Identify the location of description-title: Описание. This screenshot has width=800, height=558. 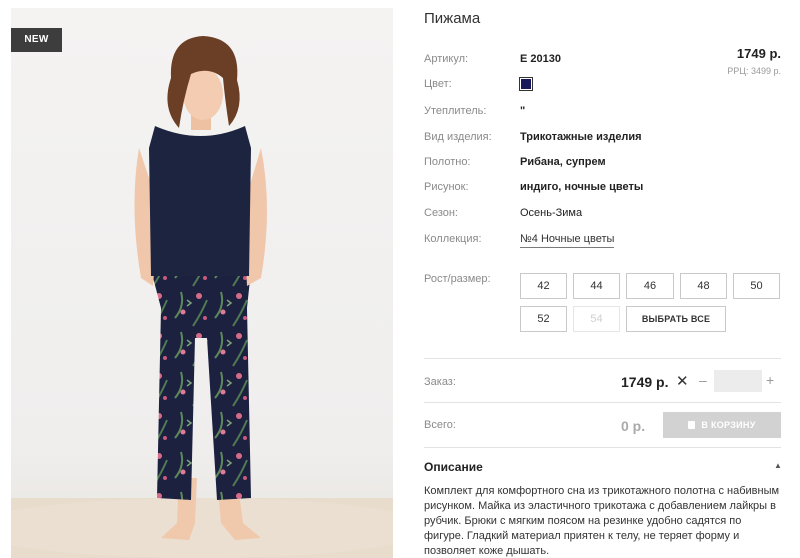
(453, 467).